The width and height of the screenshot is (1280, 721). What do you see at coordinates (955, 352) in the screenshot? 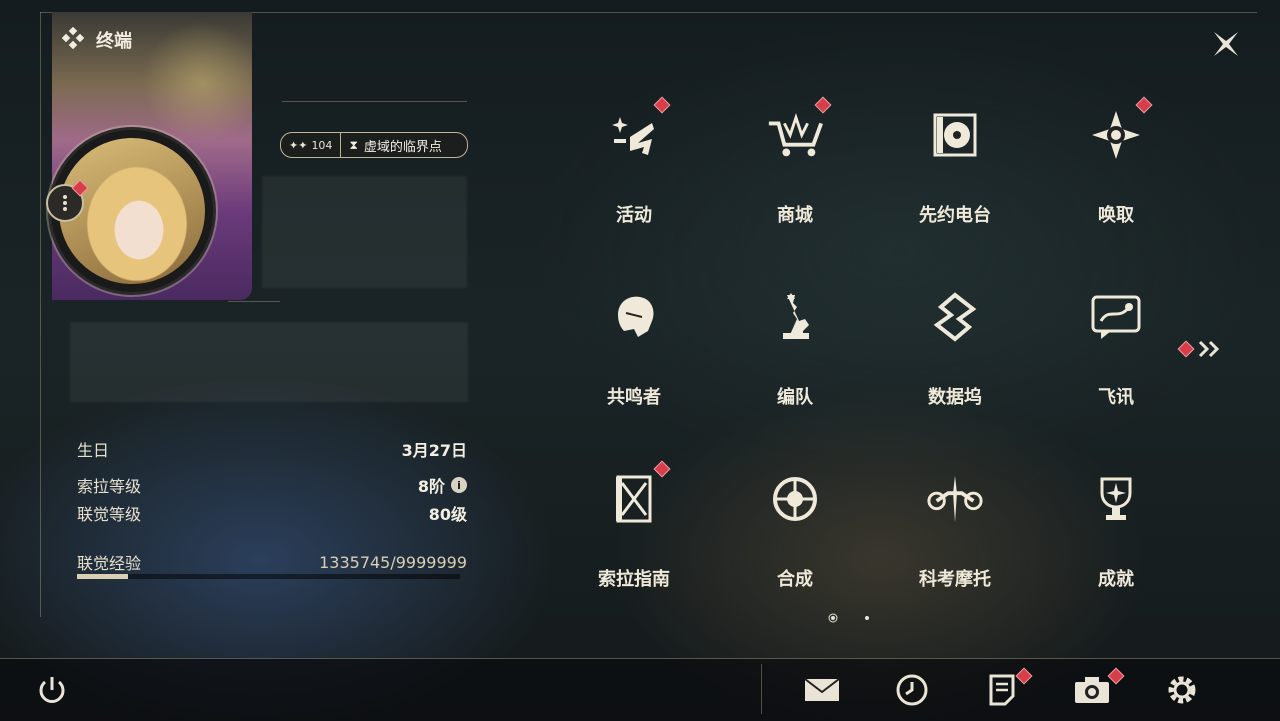
I see `menu-item-data-dock: 数据坞` at bounding box center [955, 352].